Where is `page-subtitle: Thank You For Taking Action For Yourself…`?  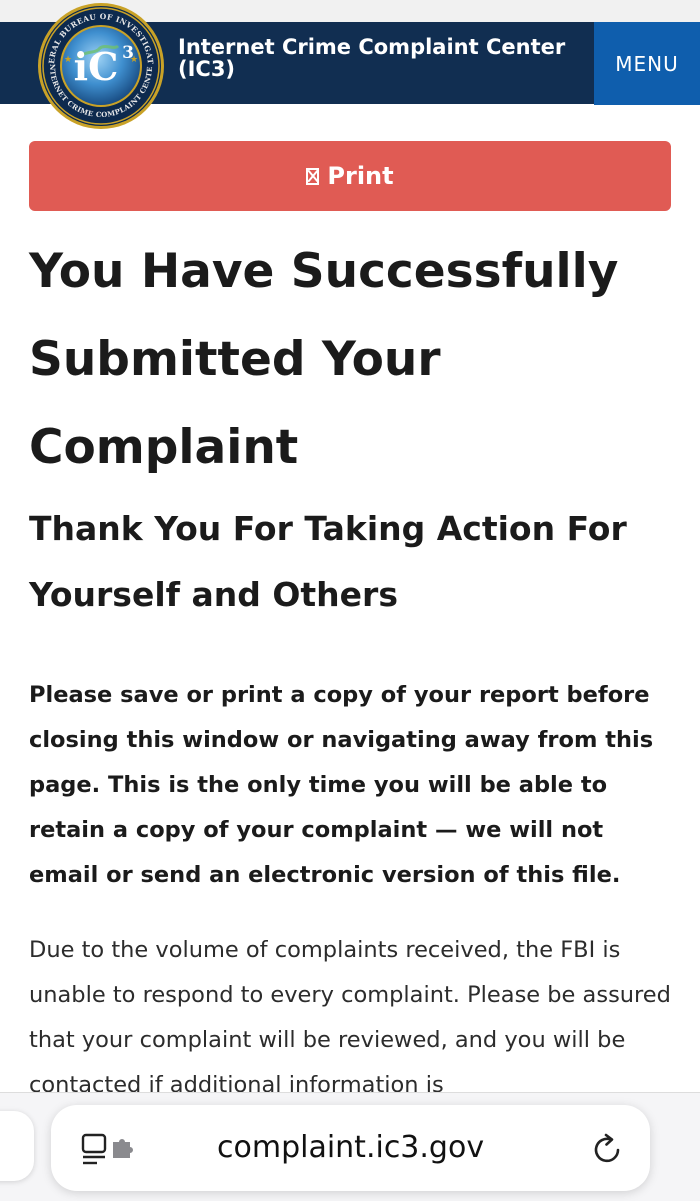 page-subtitle: Thank You For Taking Action For Yourself… is located at coordinates (328, 561).